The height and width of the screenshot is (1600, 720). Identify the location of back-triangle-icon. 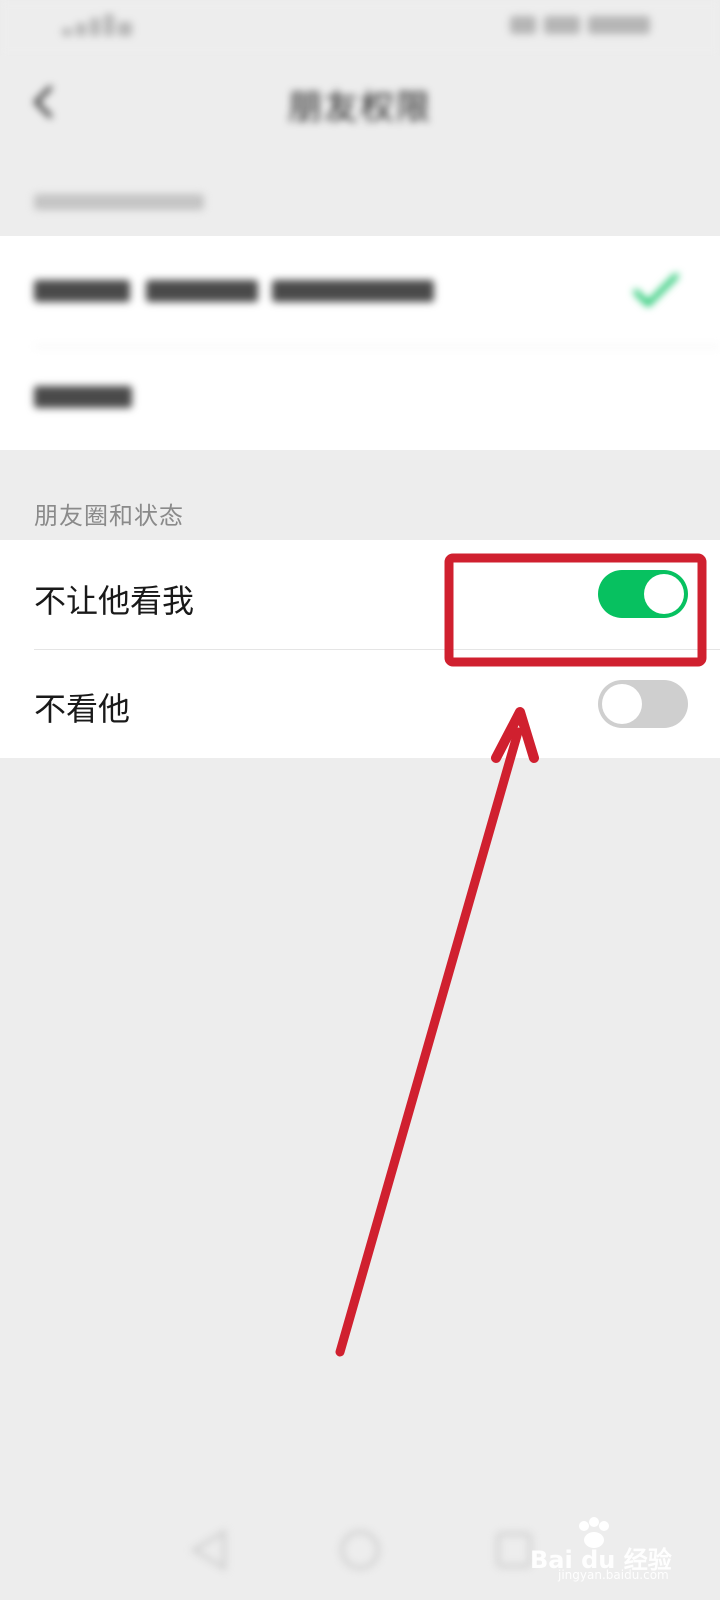
(210, 1550).